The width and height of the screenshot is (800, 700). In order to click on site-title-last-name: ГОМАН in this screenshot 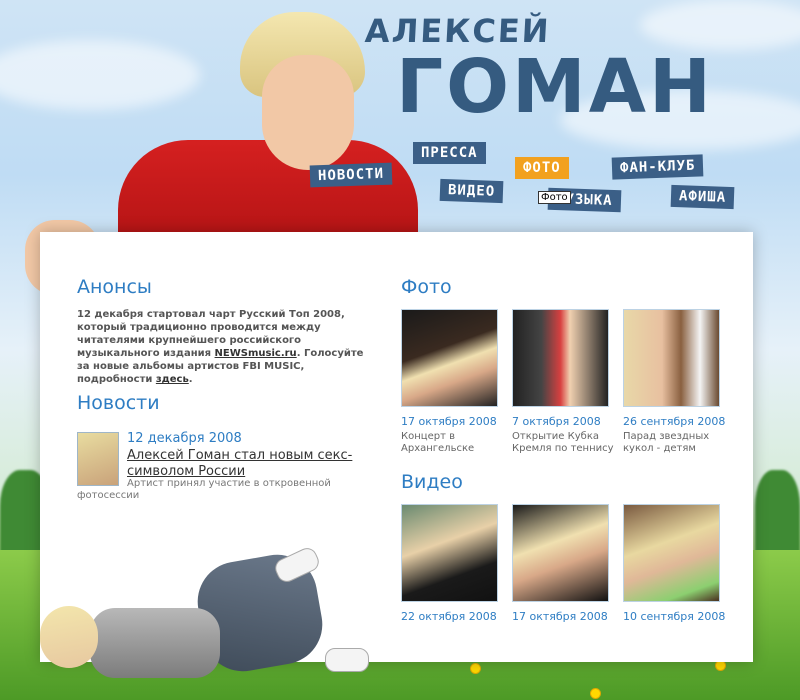, I will do `click(555, 87)`.